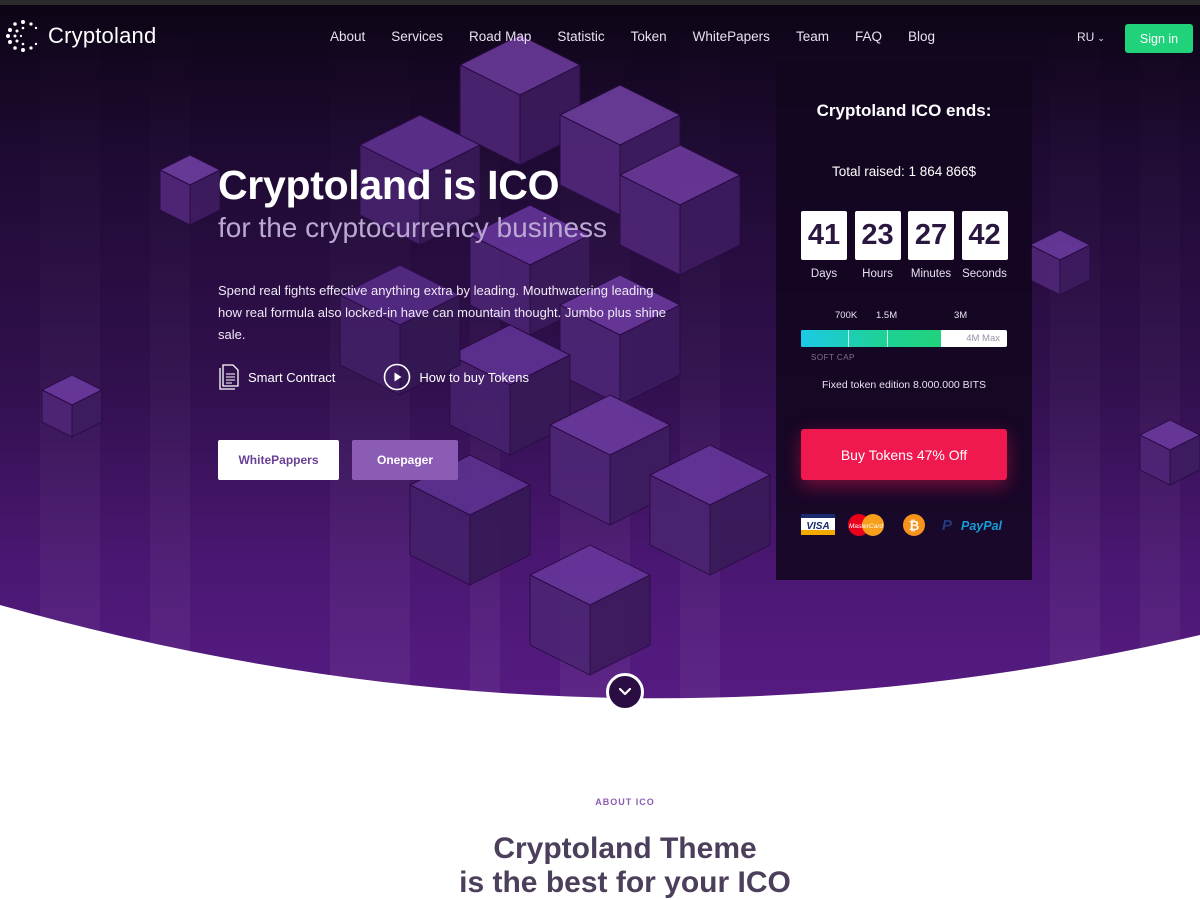  Describe the element at coordinates (389, 185) in the screenshot. I see `hero-title: Cryptoland is ICO` at that location.